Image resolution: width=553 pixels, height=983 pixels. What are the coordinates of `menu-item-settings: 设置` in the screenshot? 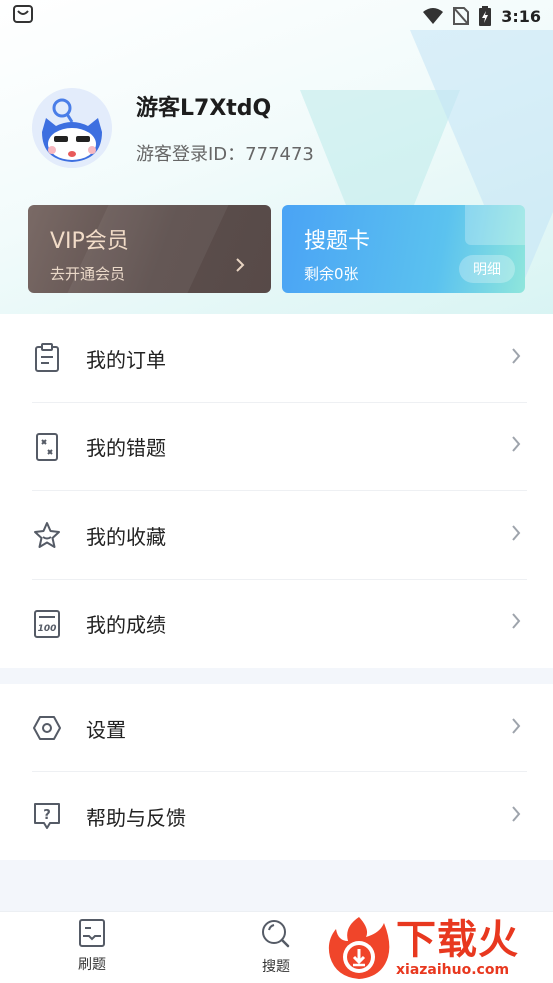 It's located at (276, 728).